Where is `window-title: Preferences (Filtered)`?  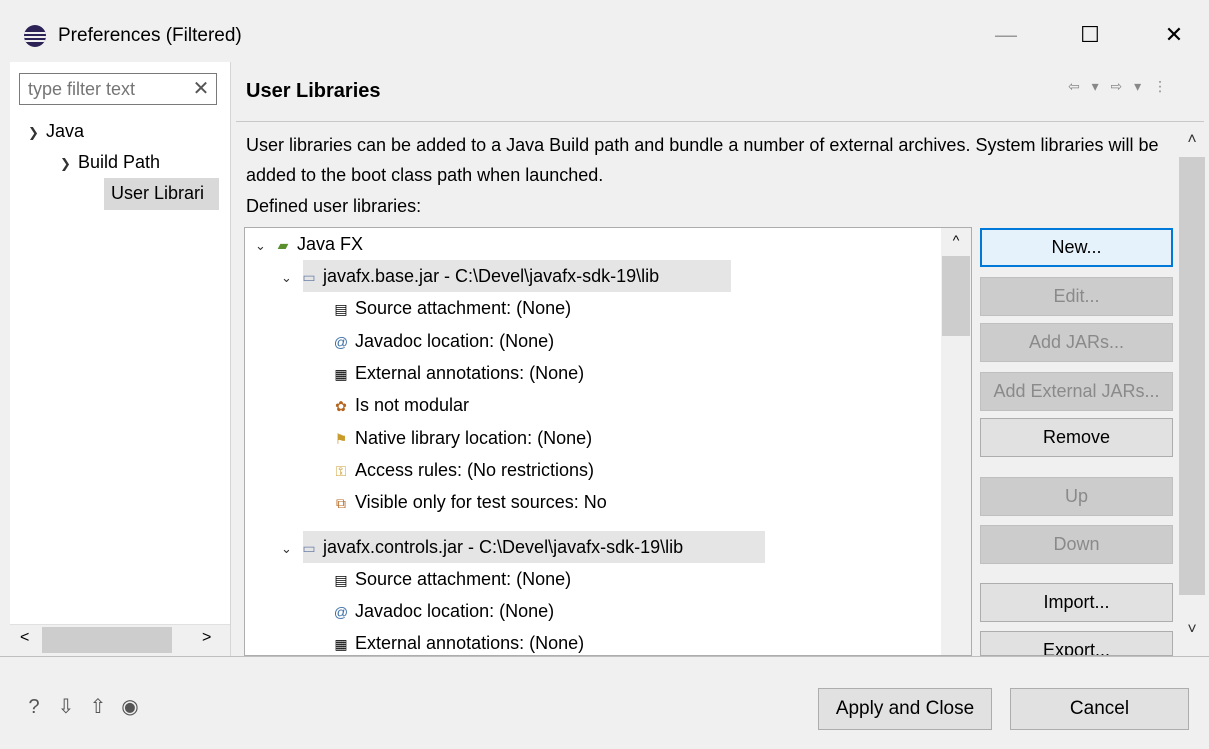 window-title: Preferences (Filtered) is located at coordinates (150, 35).